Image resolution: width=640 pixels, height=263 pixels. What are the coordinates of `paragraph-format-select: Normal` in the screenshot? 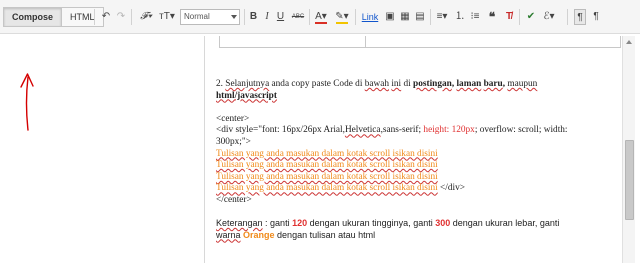 It's located at (210, 17).